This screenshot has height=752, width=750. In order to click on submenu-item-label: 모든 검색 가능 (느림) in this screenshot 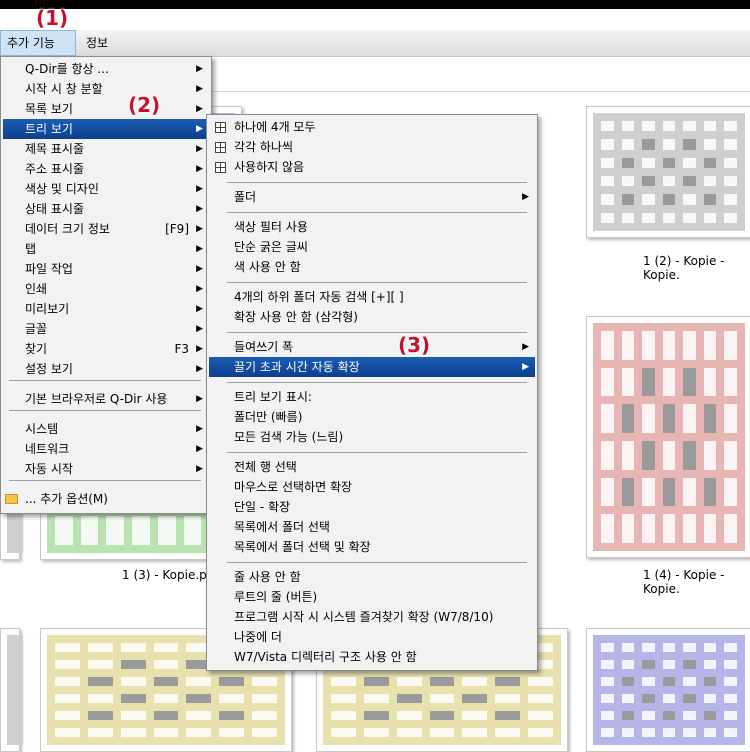, I will do `click(289, 437)`.